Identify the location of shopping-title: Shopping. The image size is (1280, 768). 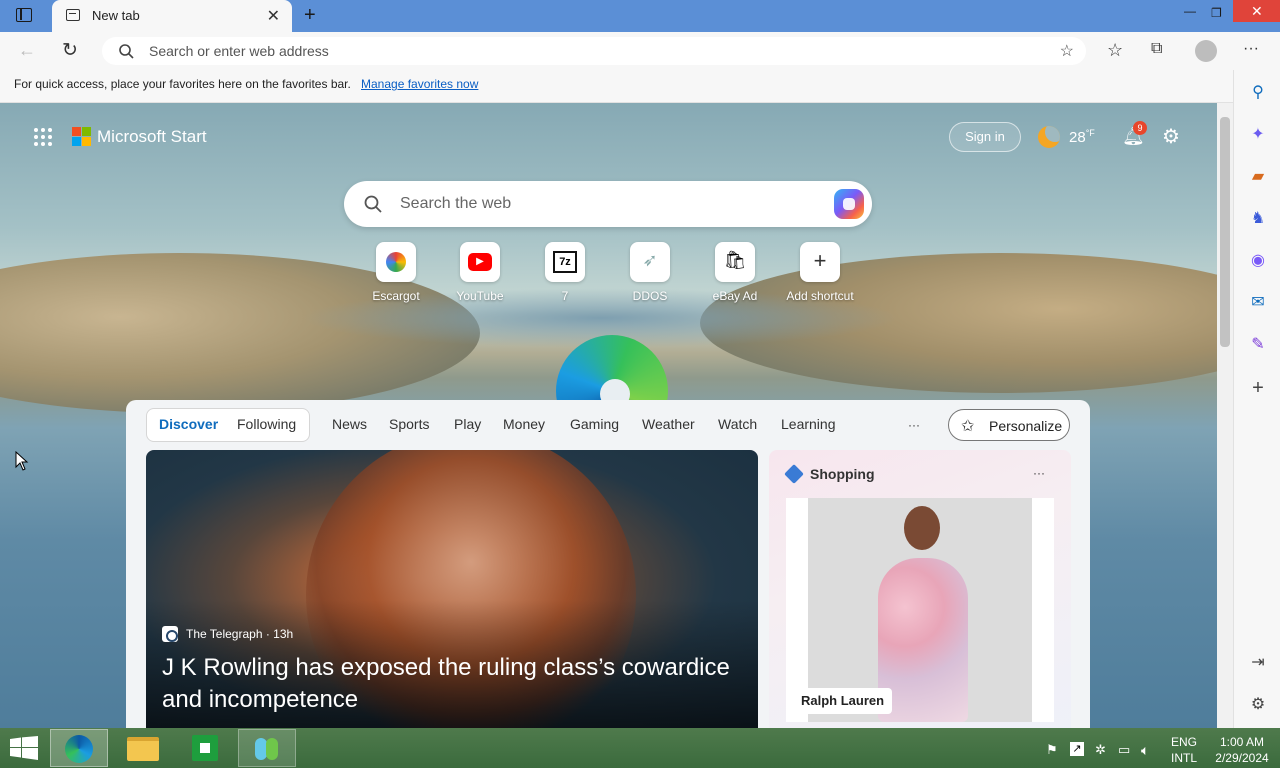
(842, 474).